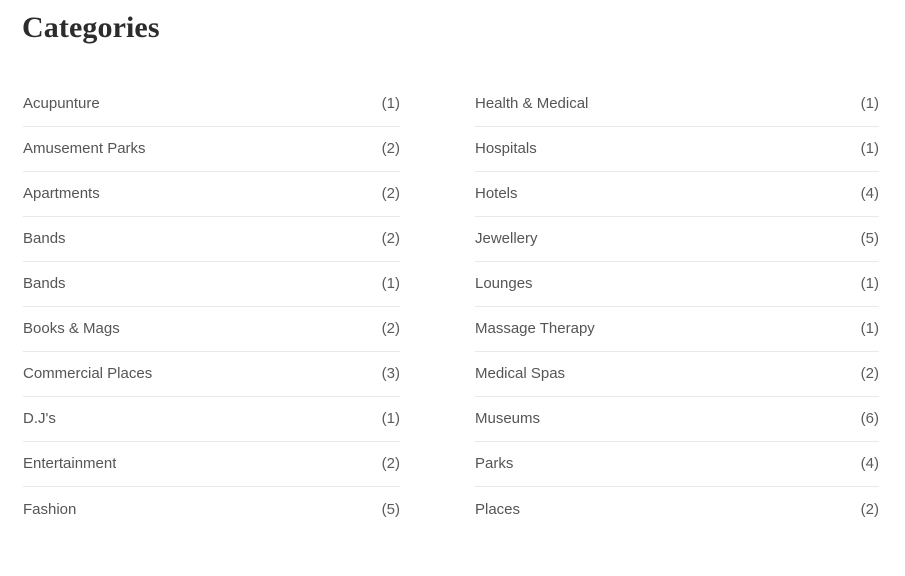 Image resolution: width=905 pixels, height=576 pixels. I want to click on category-list-item: Acupunture (1), so click(211, 104).